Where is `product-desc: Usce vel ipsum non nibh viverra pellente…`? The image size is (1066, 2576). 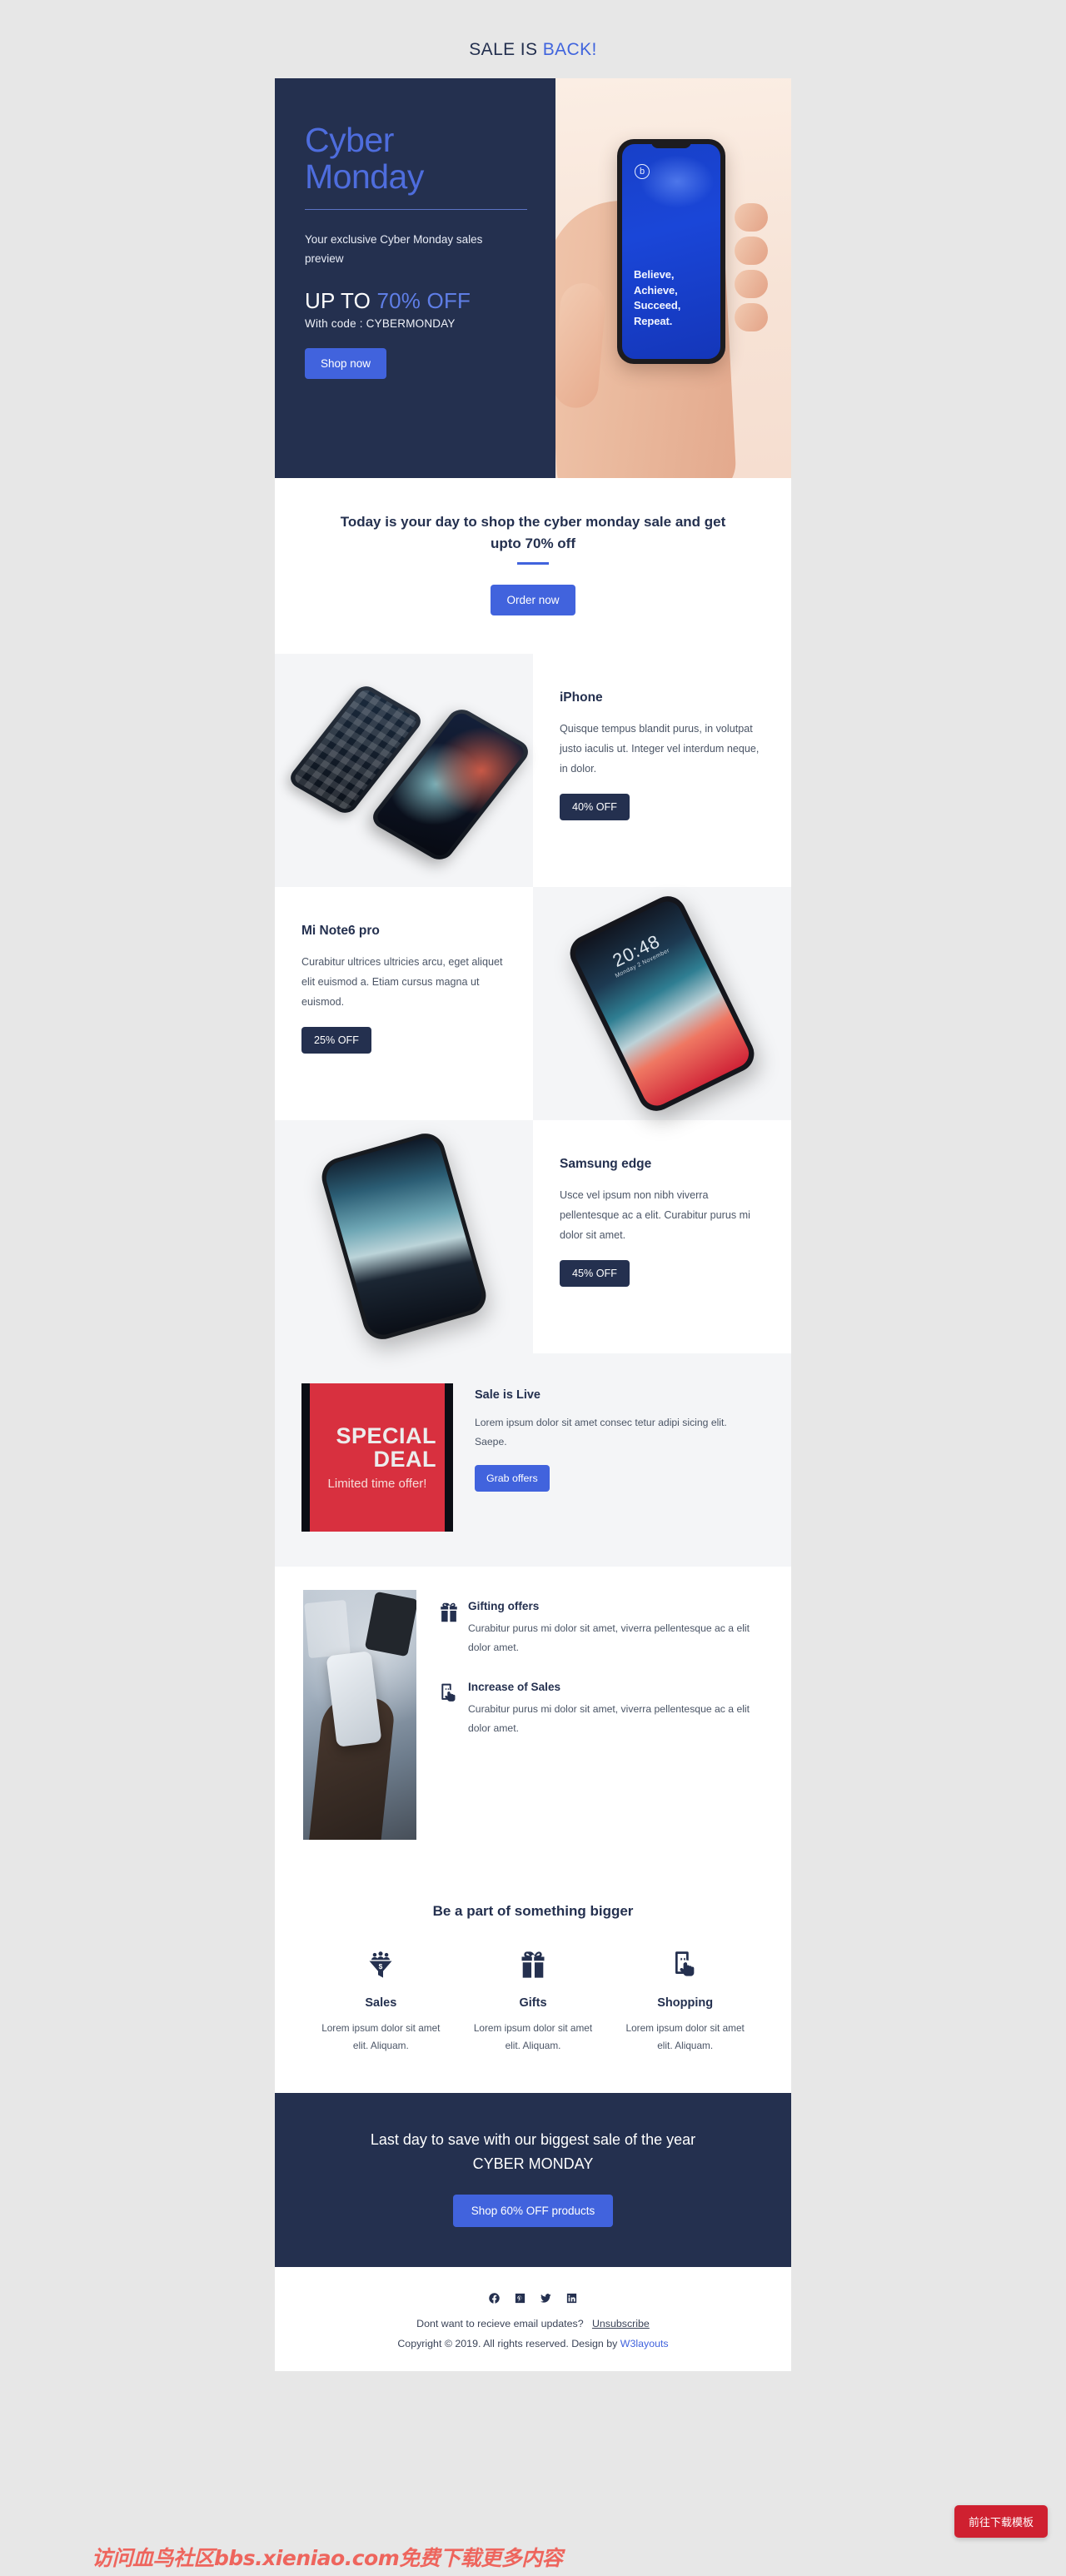 product-desc: Usce vel ipsum non nibh viverra pellente… is located at coordinates (655, 1215).